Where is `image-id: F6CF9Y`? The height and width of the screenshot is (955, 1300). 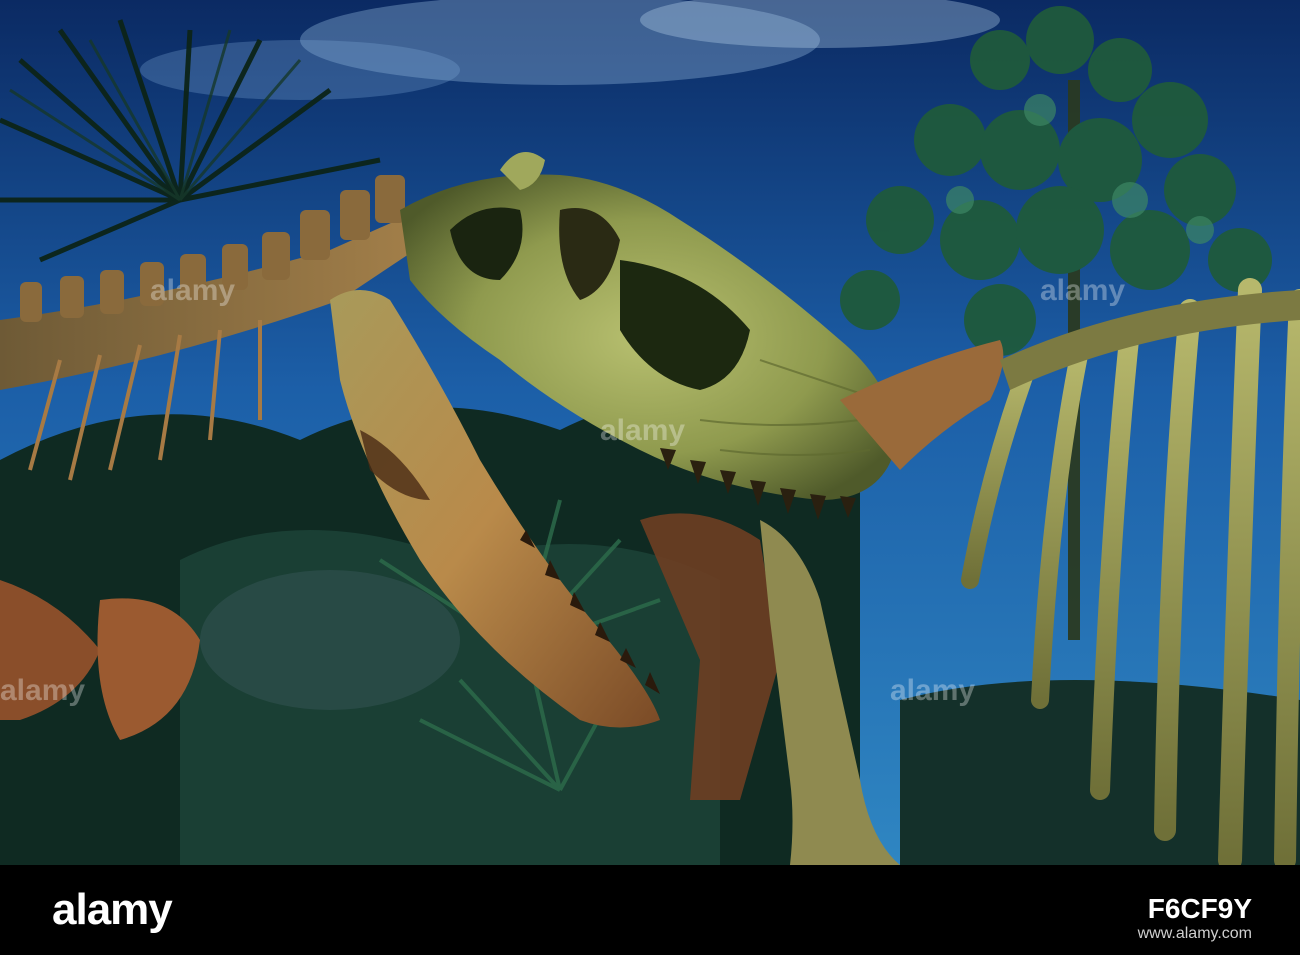
image-id: F6CF9Y is located at coordinates (1199, 908).